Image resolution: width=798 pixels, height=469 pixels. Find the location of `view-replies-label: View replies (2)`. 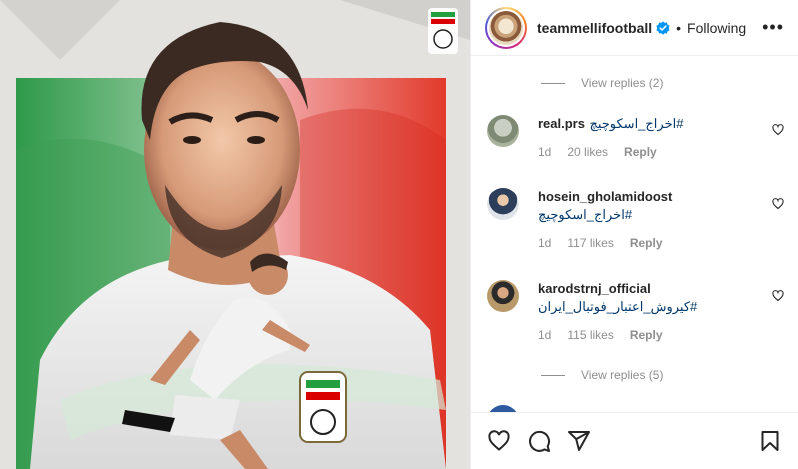

view-replies-label: View replies (2) is located at coordinates (622, 83).